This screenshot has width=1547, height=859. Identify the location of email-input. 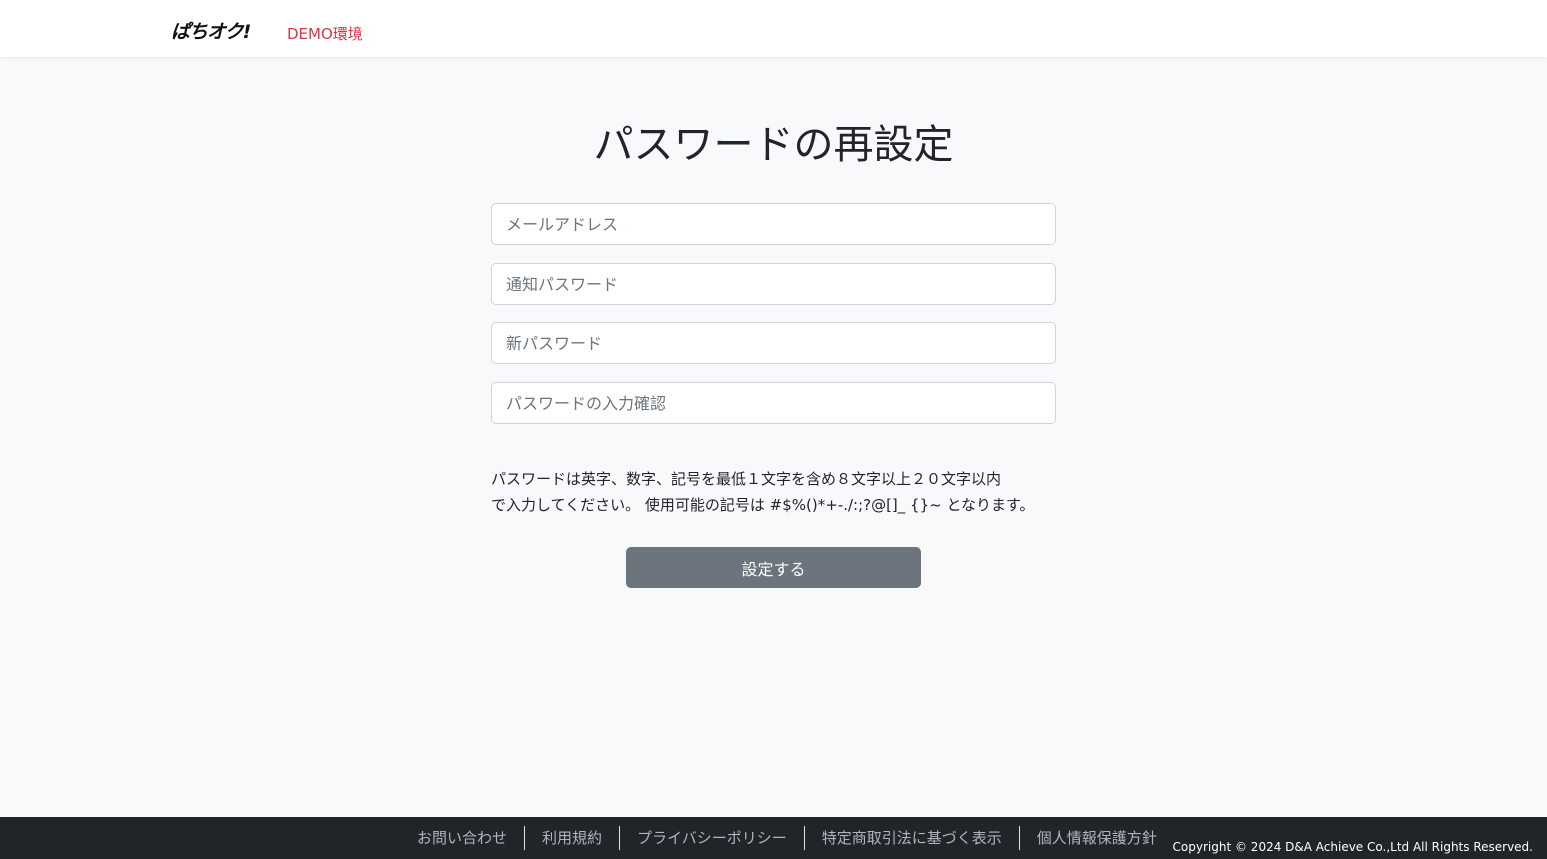
(773, 224).